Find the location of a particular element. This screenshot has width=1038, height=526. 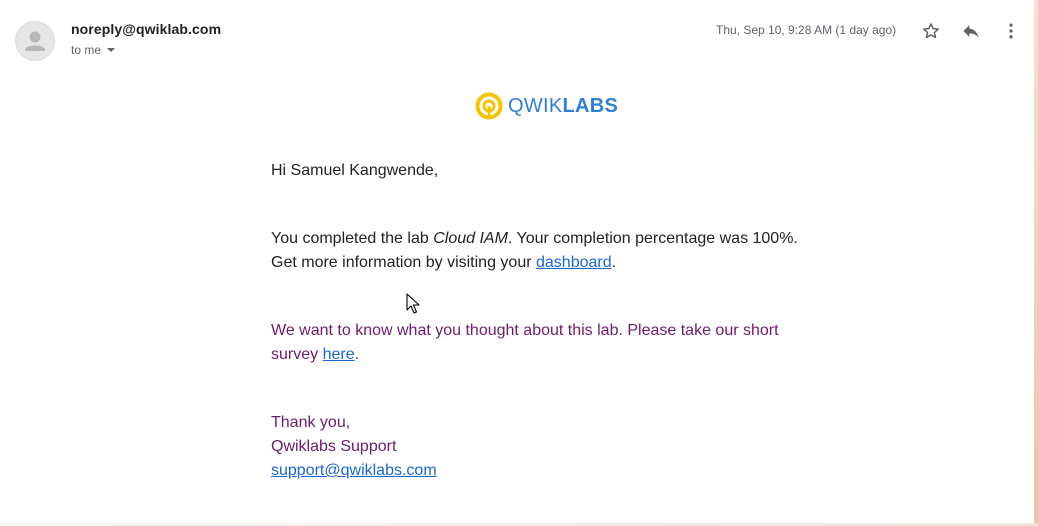

recipient-details: to me is located at coordinates (93, 50).